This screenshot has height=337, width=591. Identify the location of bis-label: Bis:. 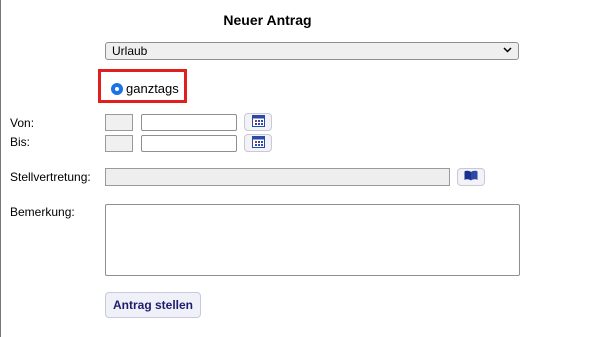
(20, 142).